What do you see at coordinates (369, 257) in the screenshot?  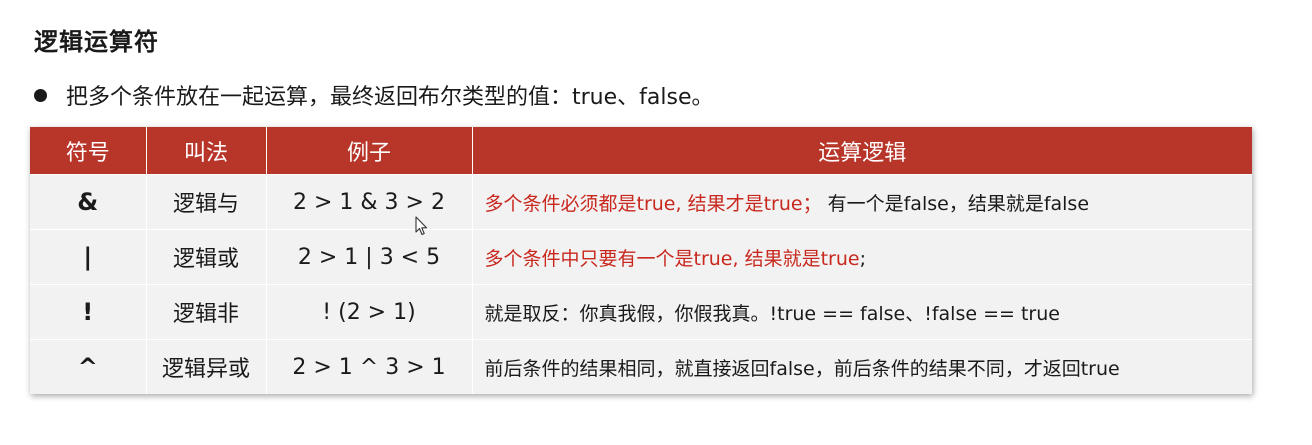 I see `cell-example: 2 > 1 | 3 < 5` at bounding box center [369, 257].